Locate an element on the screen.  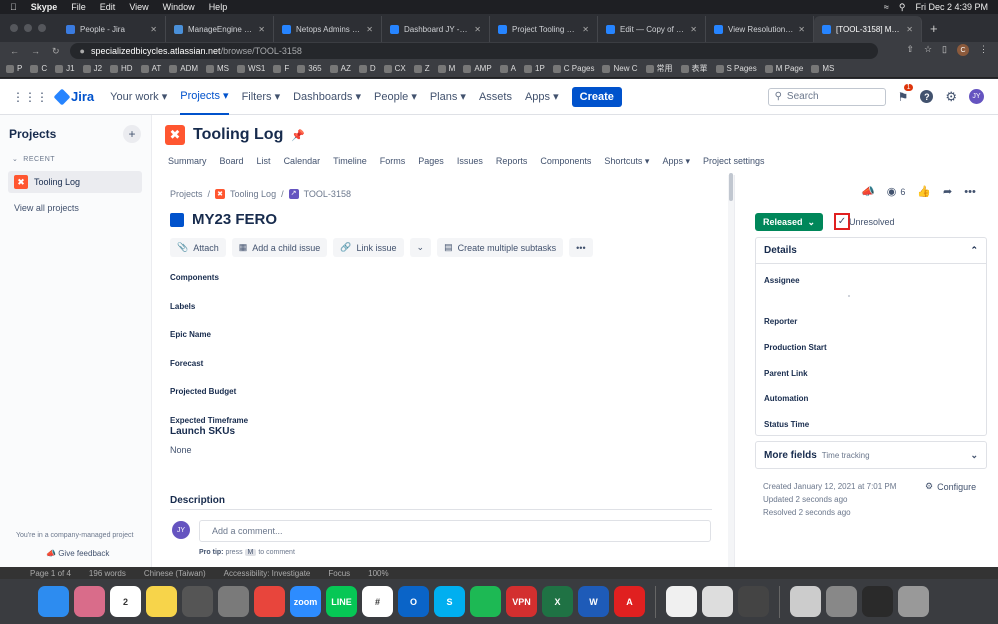
vpn-icon: VPN is located at coordinates (521, 601).